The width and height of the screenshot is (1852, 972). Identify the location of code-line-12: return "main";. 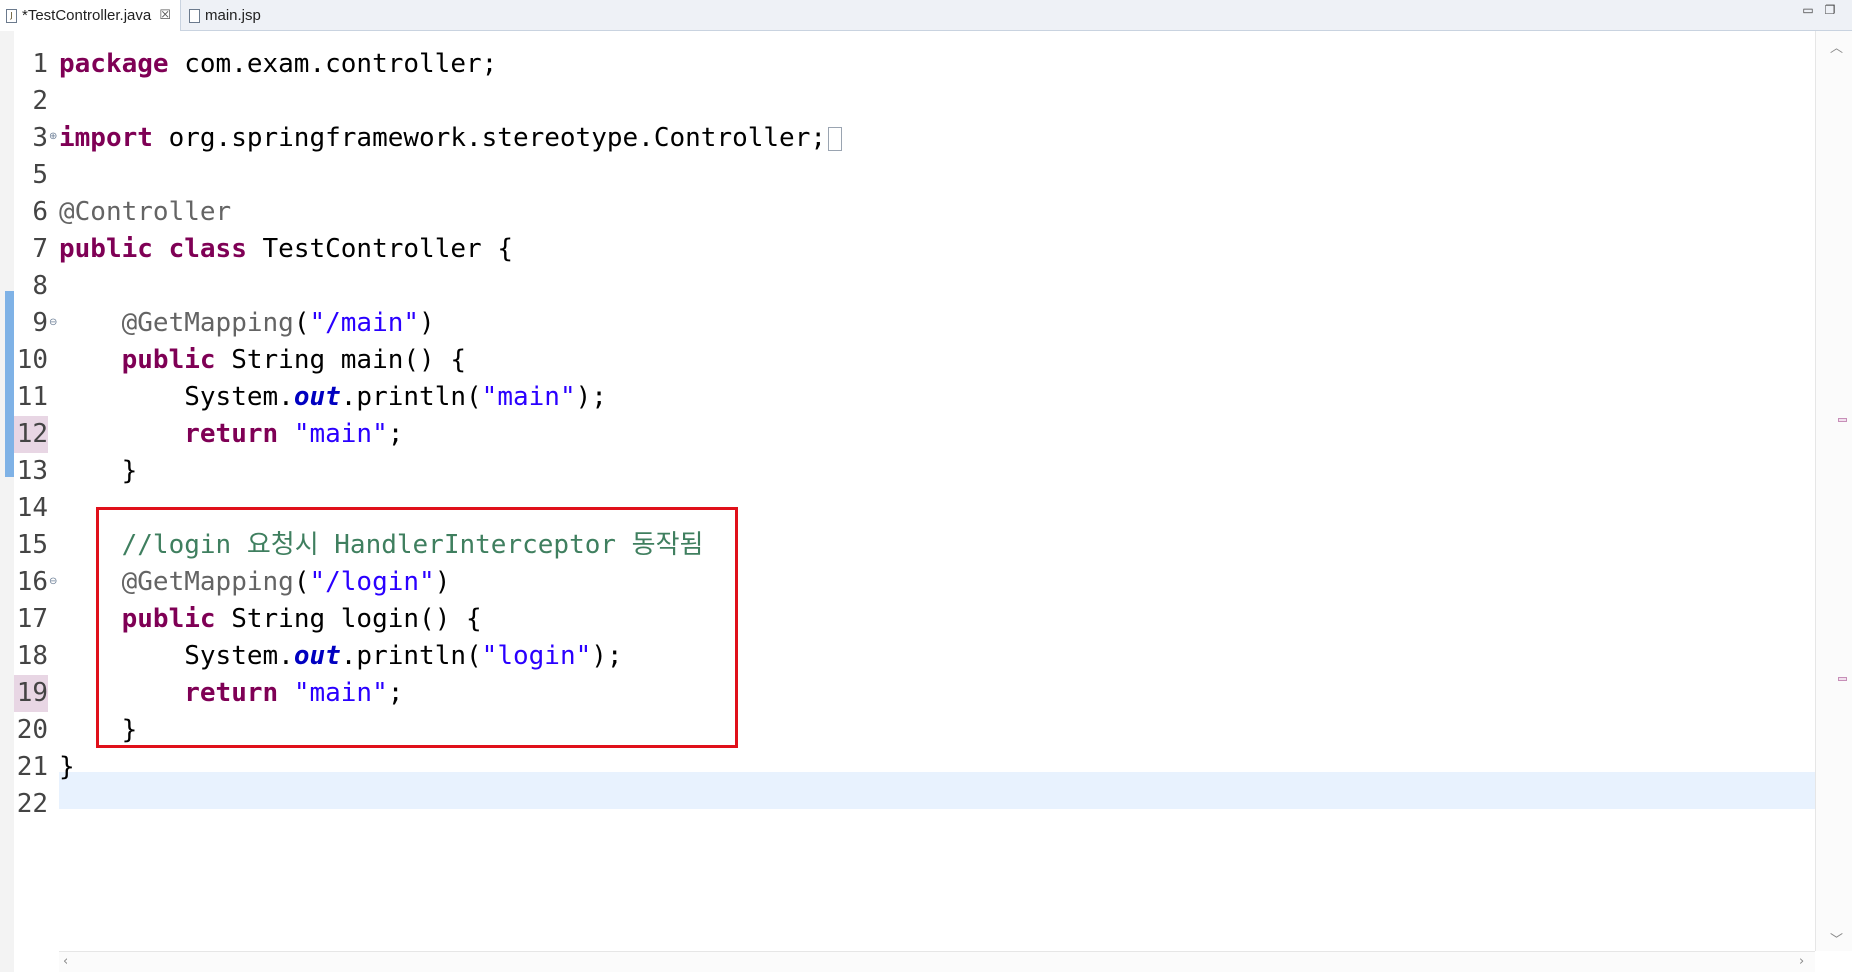
(294, 434).